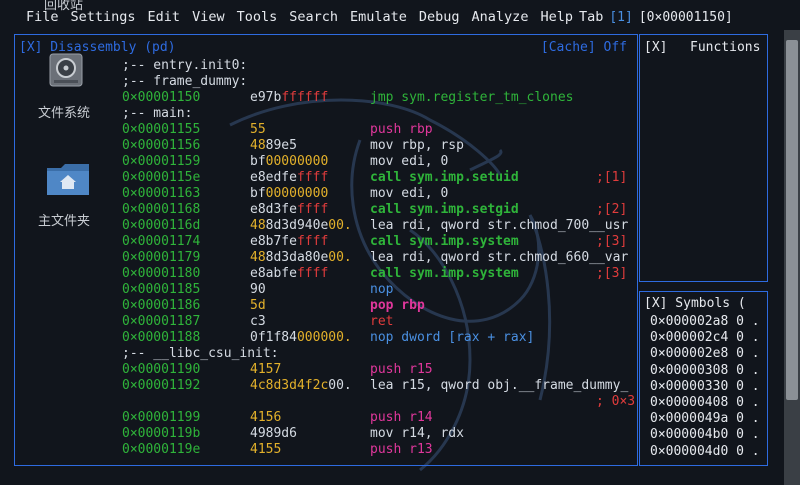 This screenshot has width=800, height=485. I want to click on disasm-row: 0×00001163 bf00000000 mov edi, 0, so click(371, 194).